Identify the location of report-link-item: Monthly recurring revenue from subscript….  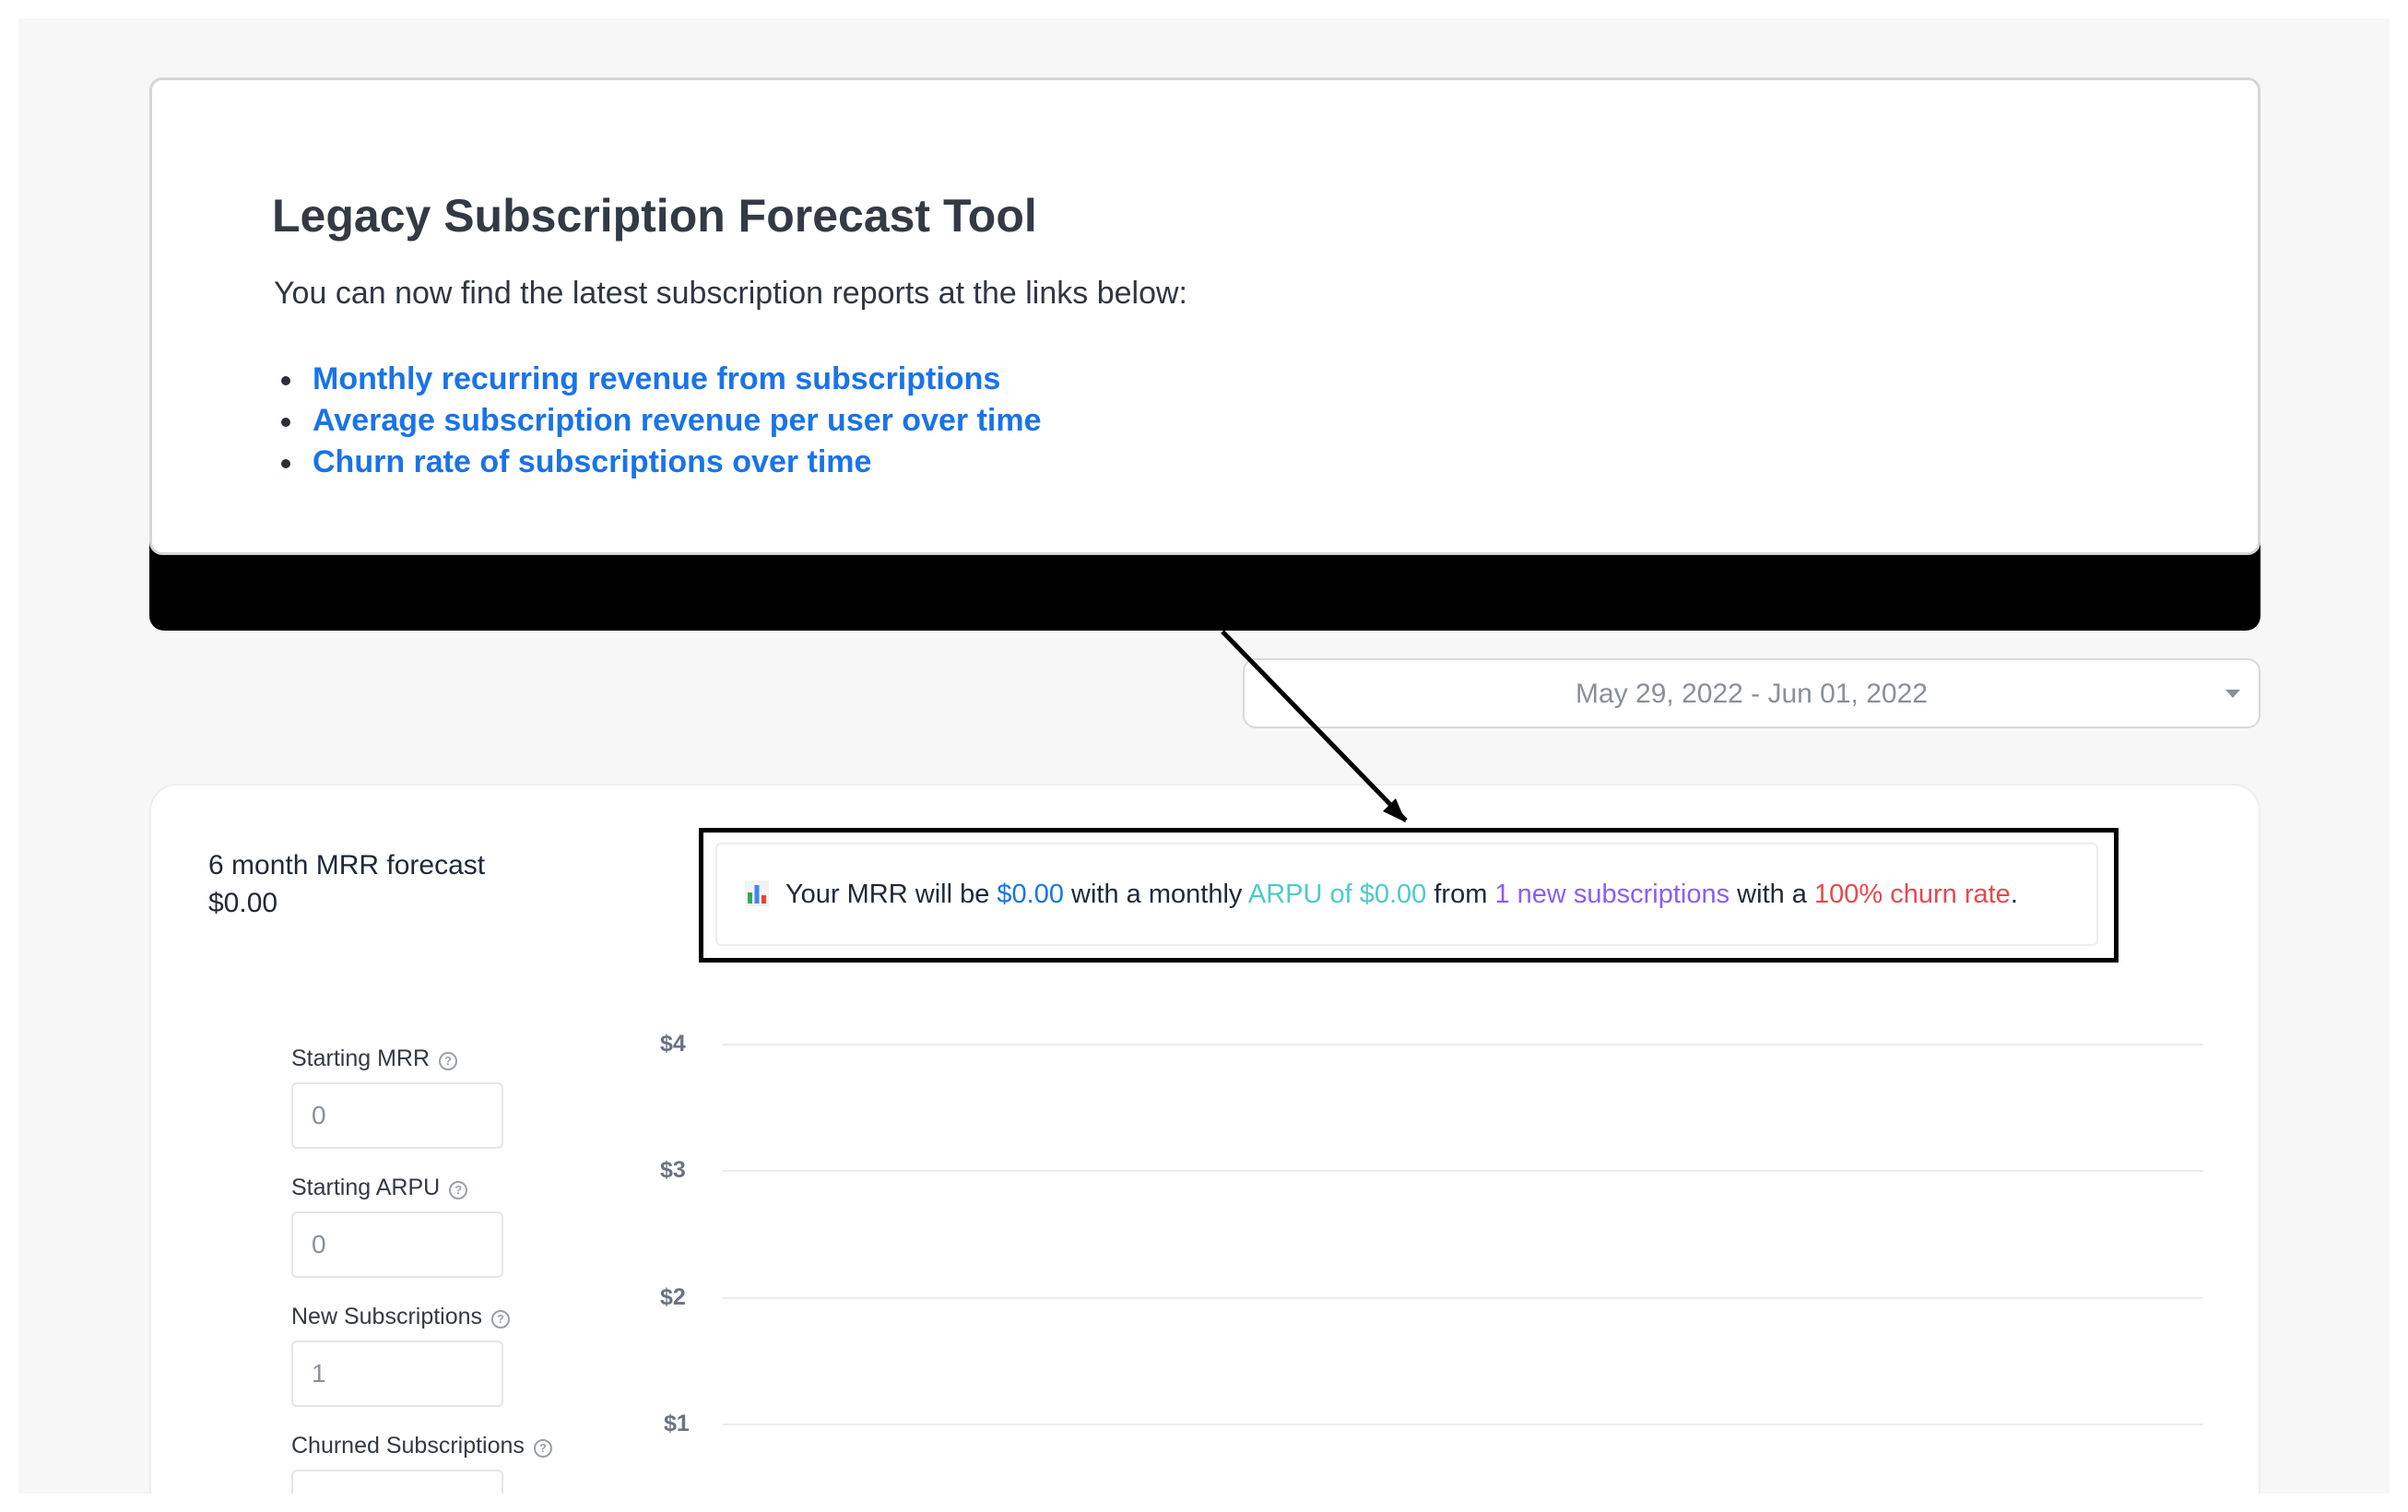
(661, 379).